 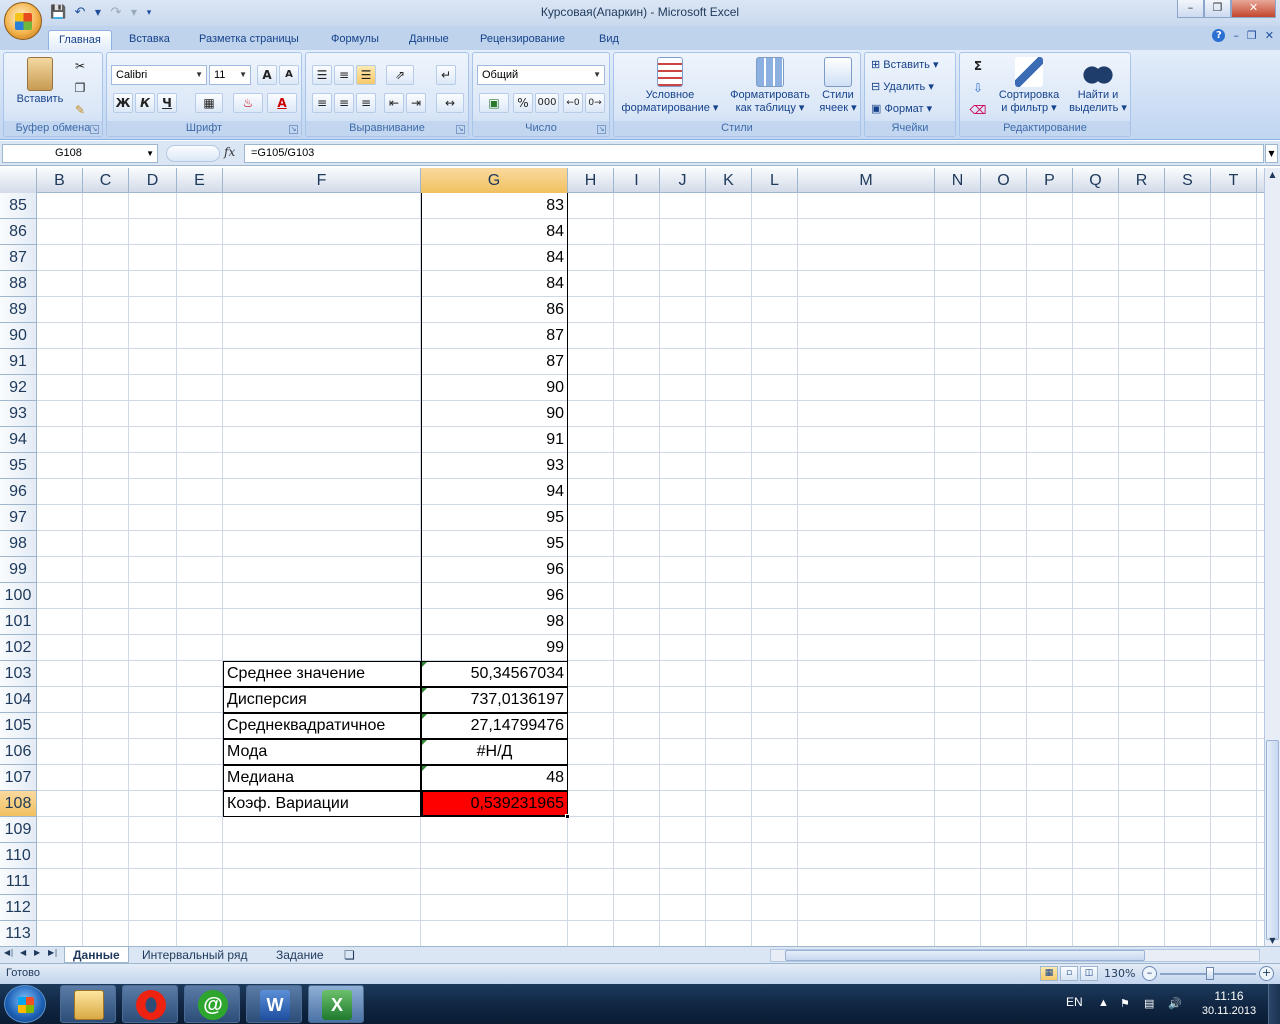 What do you see at coordinates (54, 952) in the screenshot?
I see `last-sheet-icon: ▶∣` at bounding box center [54, 952].